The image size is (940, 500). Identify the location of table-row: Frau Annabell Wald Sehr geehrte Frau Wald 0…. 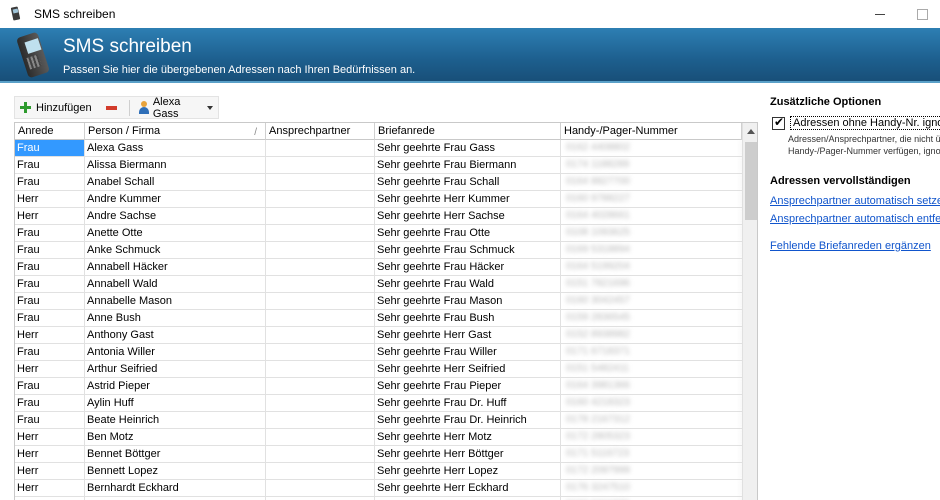
(378, 284).